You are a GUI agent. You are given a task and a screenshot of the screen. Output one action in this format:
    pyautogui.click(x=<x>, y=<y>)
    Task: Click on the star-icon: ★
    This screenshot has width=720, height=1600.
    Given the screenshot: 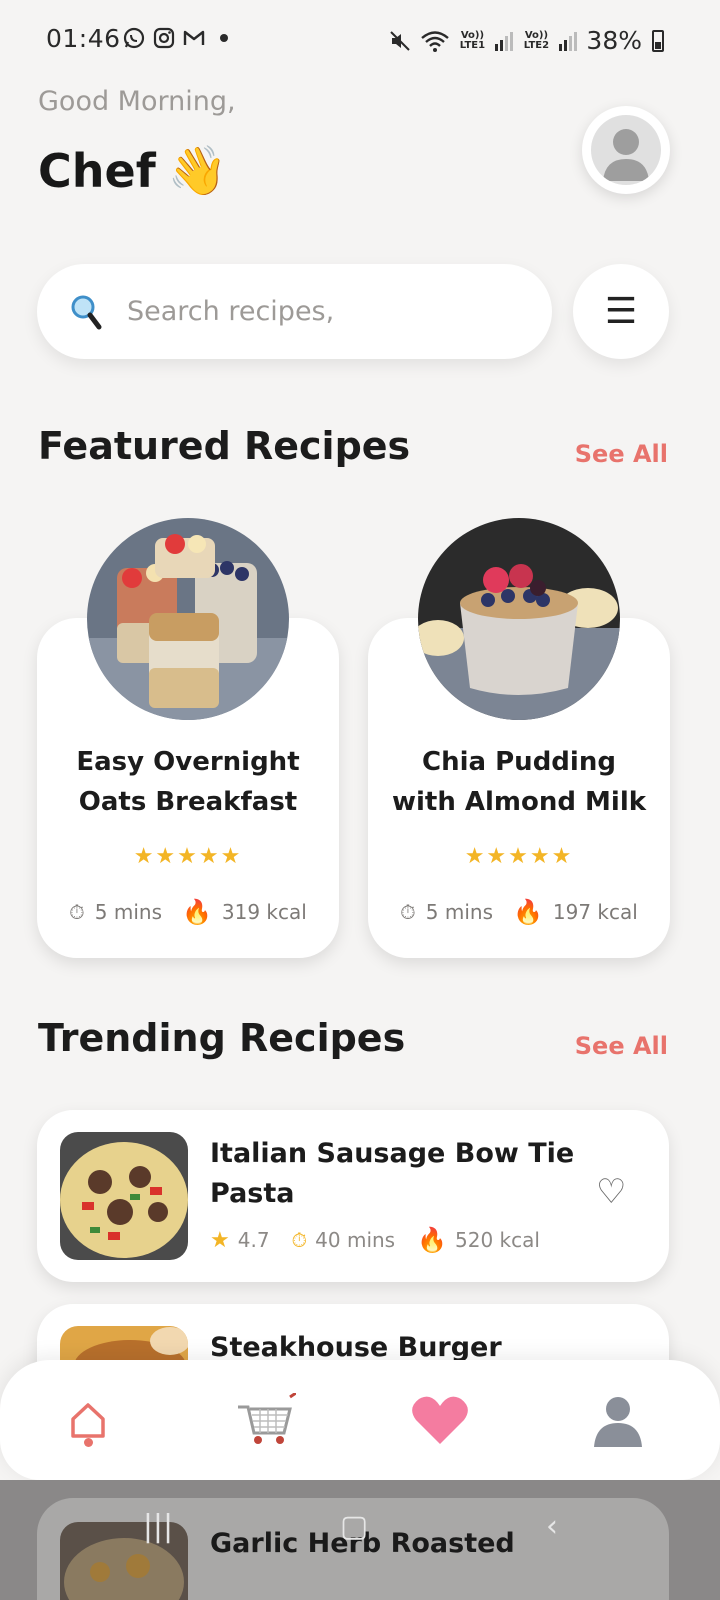 What is the action you would take?
    pyautogui.click(x=220, y=1240)
    